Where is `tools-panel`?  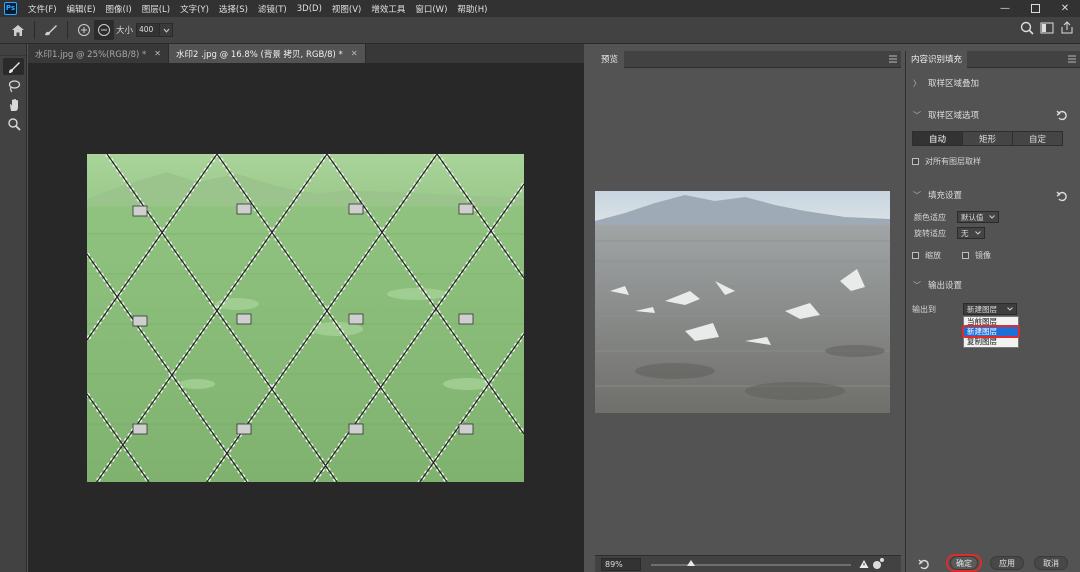 tools-panel is located at coordinates (13, 308).